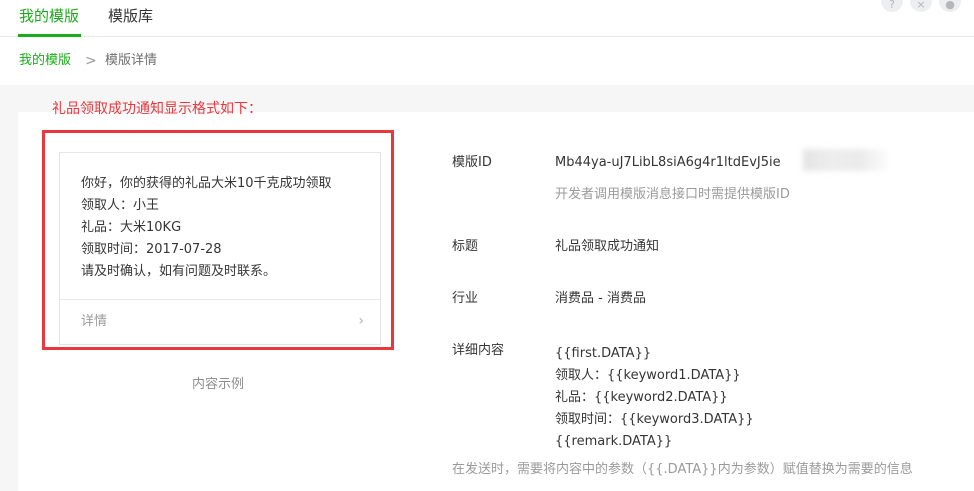 This screenshot has height=491, width=974. I want to click on annotation-title: 礼品领取成功通知显示格式如下：, so click(157, 109).